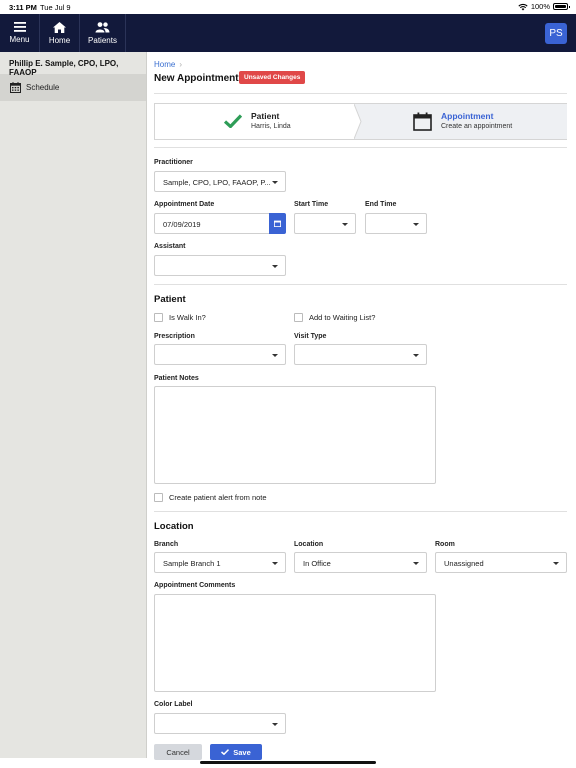  I want to click on patients-label: Patients, so click(102, 40).